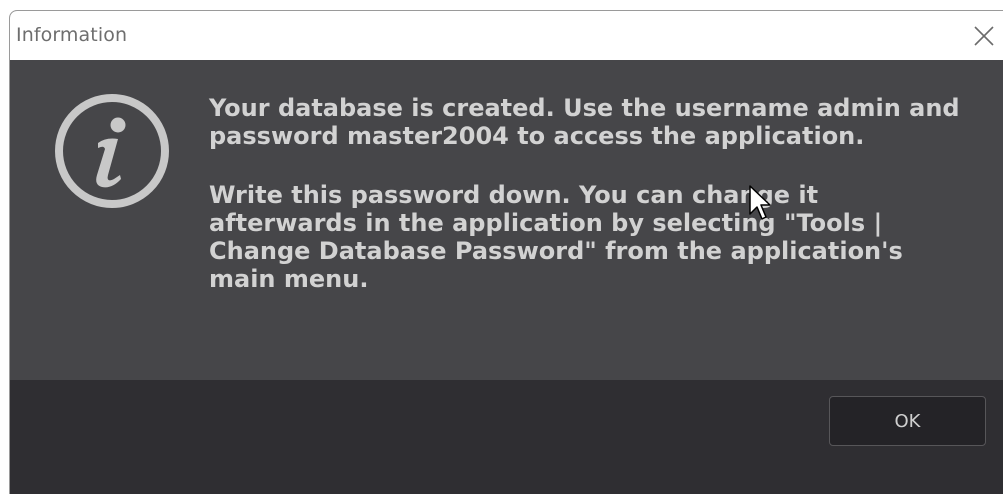  I want to click on title-bar: Information, so click(506, 35).